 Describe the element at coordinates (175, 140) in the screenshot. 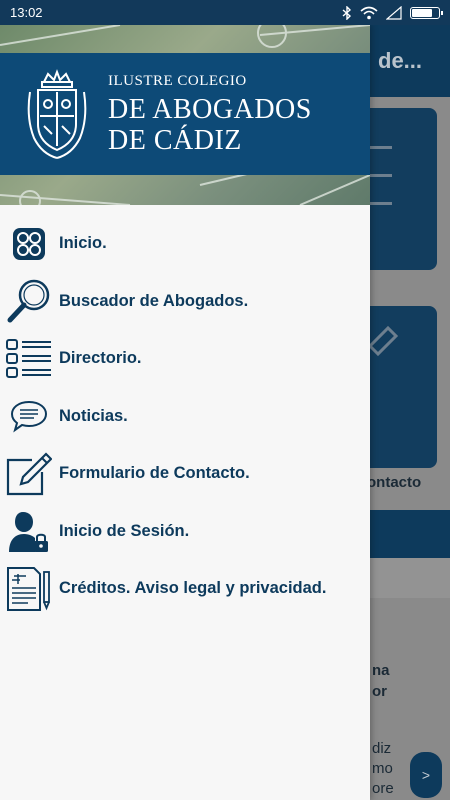

I see `brand-line-3: DE CÁDIZ` at that location.